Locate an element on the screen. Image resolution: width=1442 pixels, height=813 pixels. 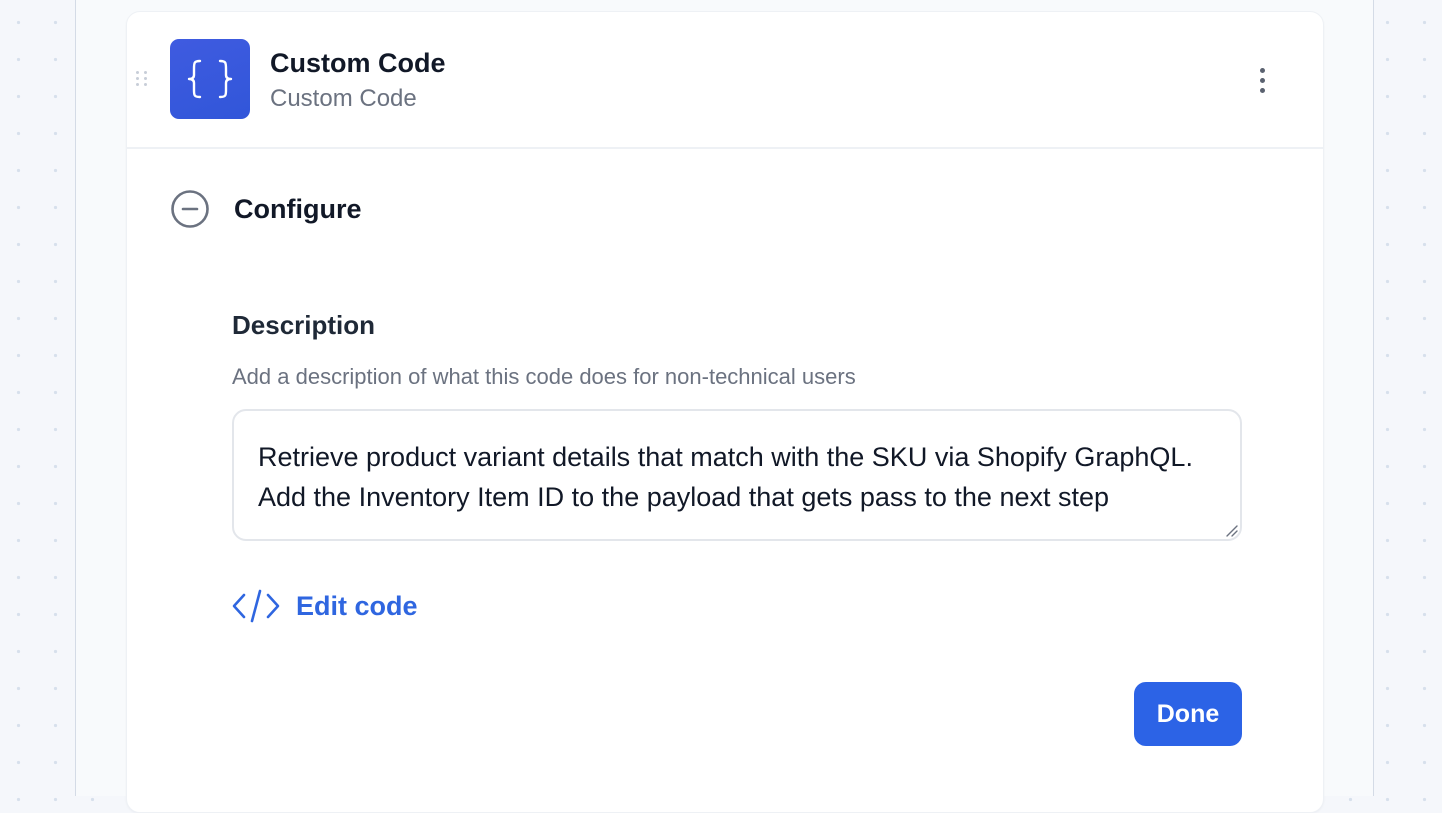
edit-code-link: Edit code is located at coordinates (325, 606).